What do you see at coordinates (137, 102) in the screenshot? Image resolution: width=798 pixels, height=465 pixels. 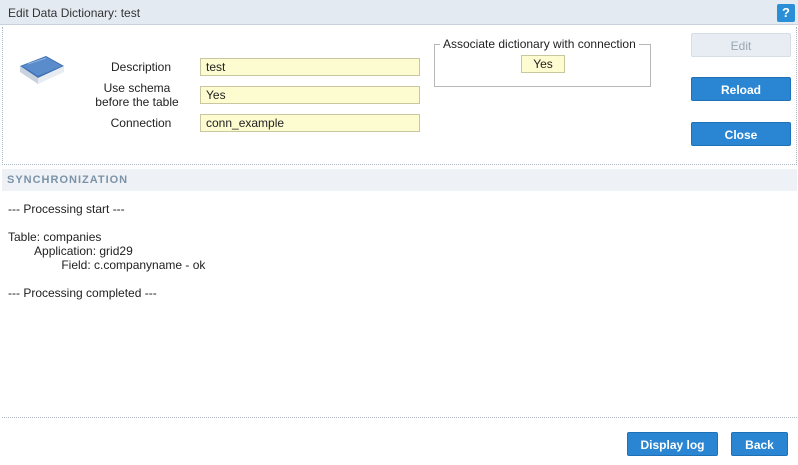 I see `schema-label-line2: before the table` at bounding box center [137, 102].